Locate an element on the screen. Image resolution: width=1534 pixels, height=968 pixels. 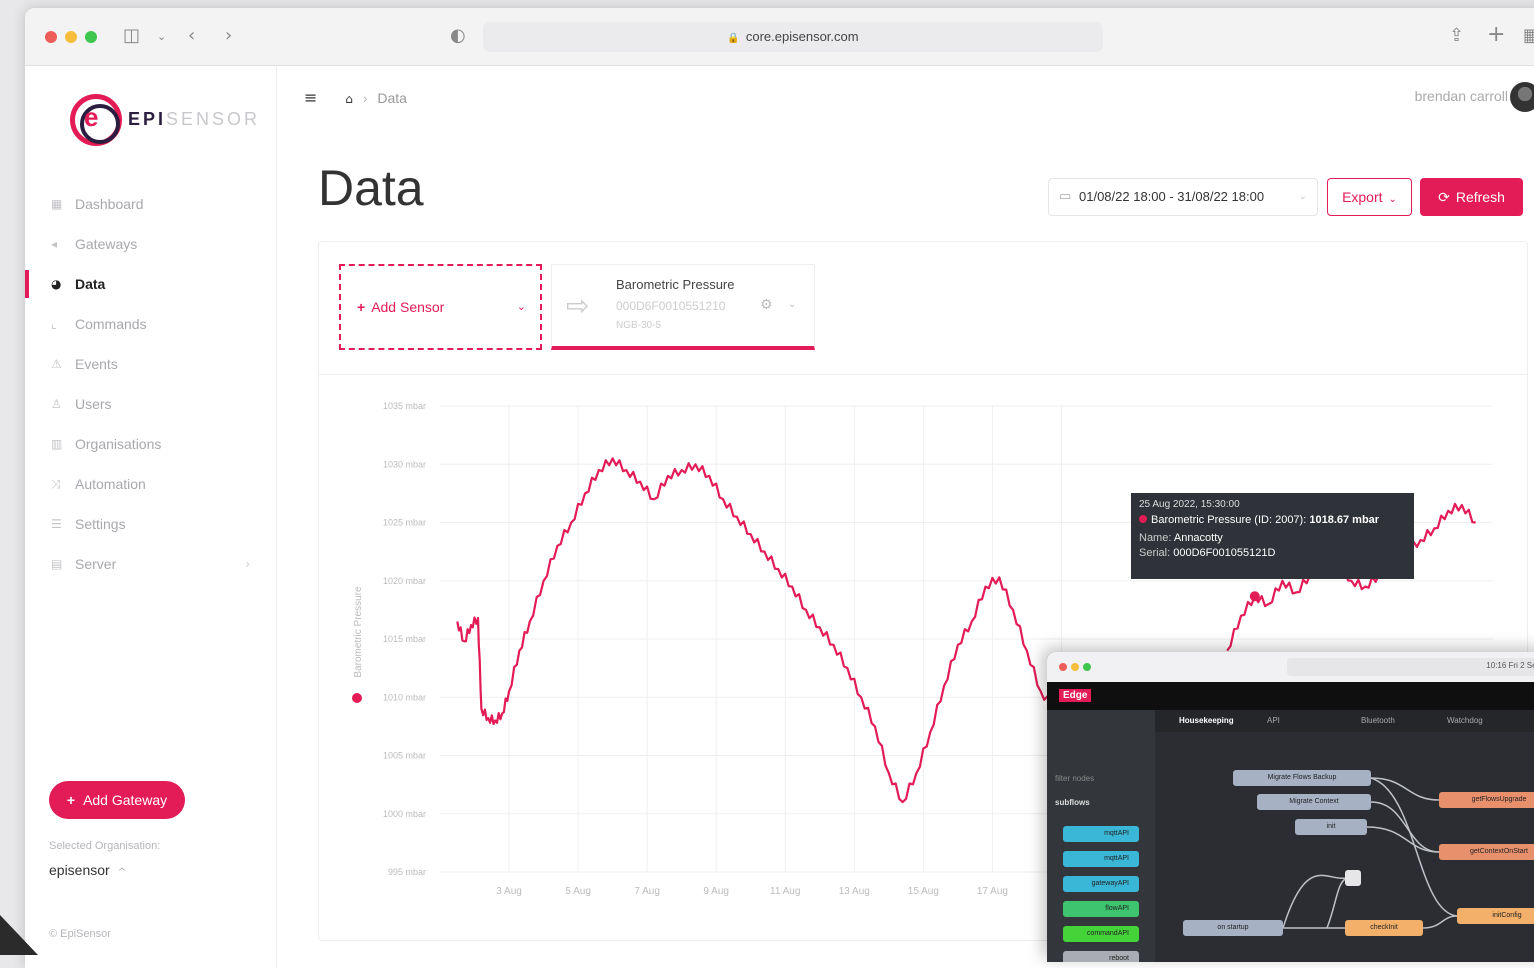
background-corner is located at coordinates (19, 935).